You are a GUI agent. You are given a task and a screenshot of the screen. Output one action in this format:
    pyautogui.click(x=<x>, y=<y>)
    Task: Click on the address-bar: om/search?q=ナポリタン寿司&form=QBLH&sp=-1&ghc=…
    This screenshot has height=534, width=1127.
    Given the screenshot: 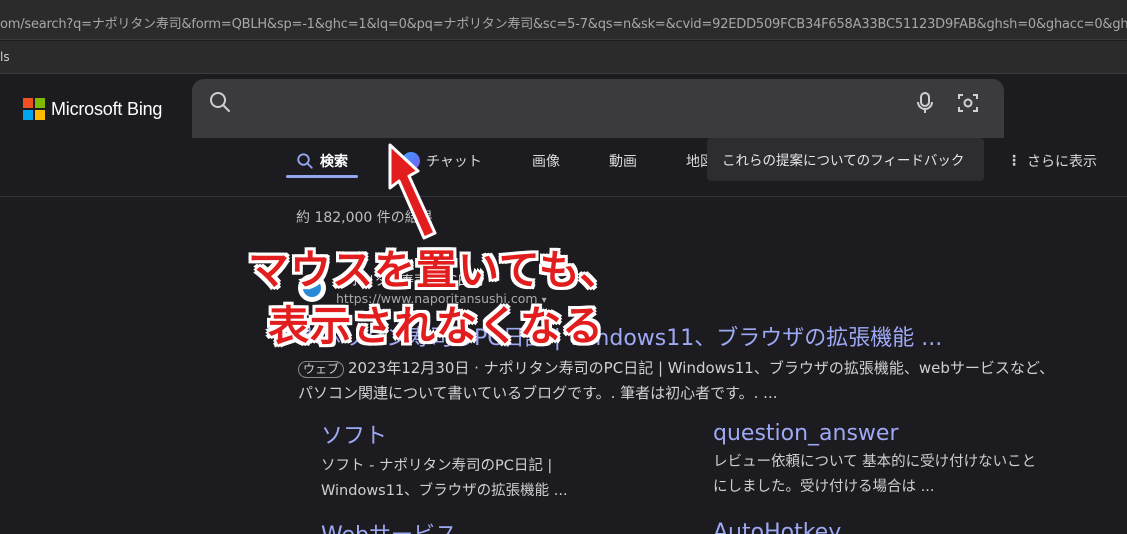 What is the action you would take?
    pyautogui.click(x=563, y=20)
    